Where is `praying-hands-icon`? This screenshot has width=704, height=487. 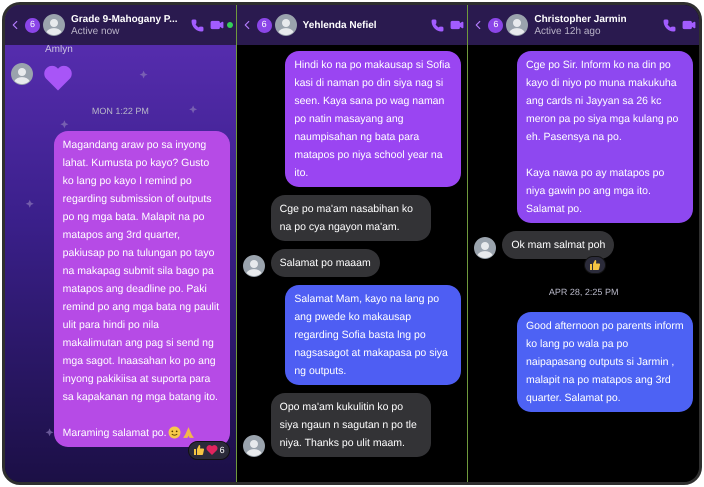 praying-hands-icon is located at coordinates (188, 432).